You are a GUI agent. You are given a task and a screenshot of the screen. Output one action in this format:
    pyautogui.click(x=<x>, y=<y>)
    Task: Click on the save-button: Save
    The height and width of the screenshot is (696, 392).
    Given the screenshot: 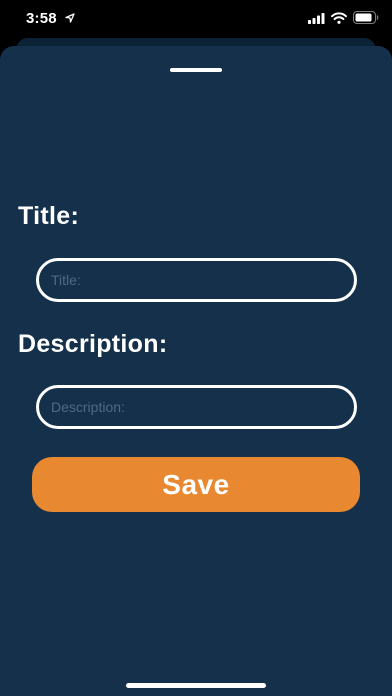 What is the action you would take?
    pyautogui.click(x=196, y=484)
    